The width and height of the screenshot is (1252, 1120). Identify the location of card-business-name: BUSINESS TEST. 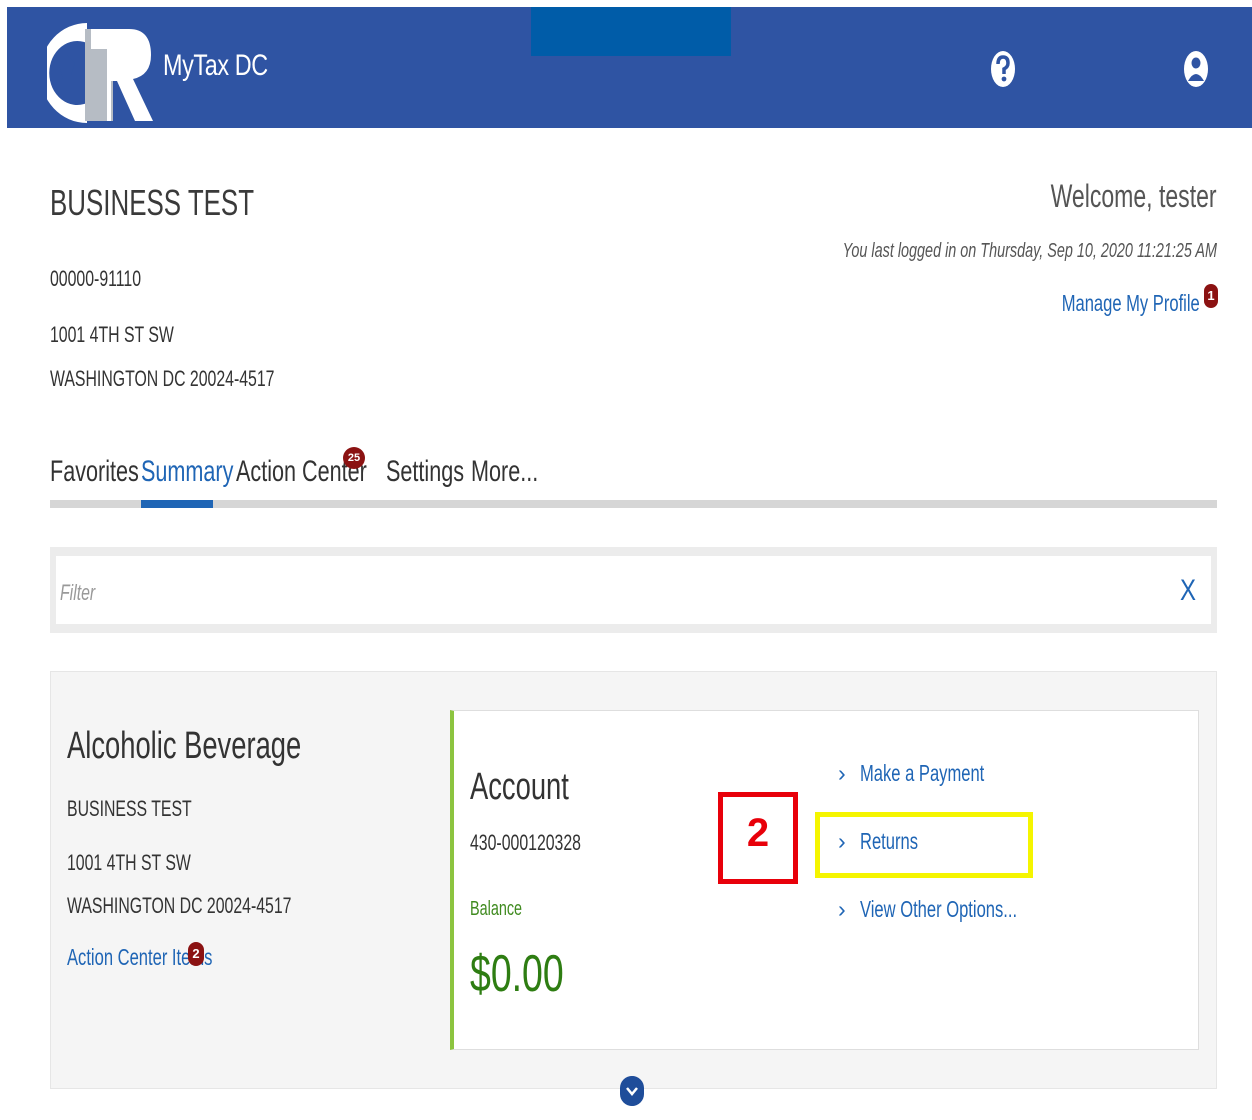
(129, 808).